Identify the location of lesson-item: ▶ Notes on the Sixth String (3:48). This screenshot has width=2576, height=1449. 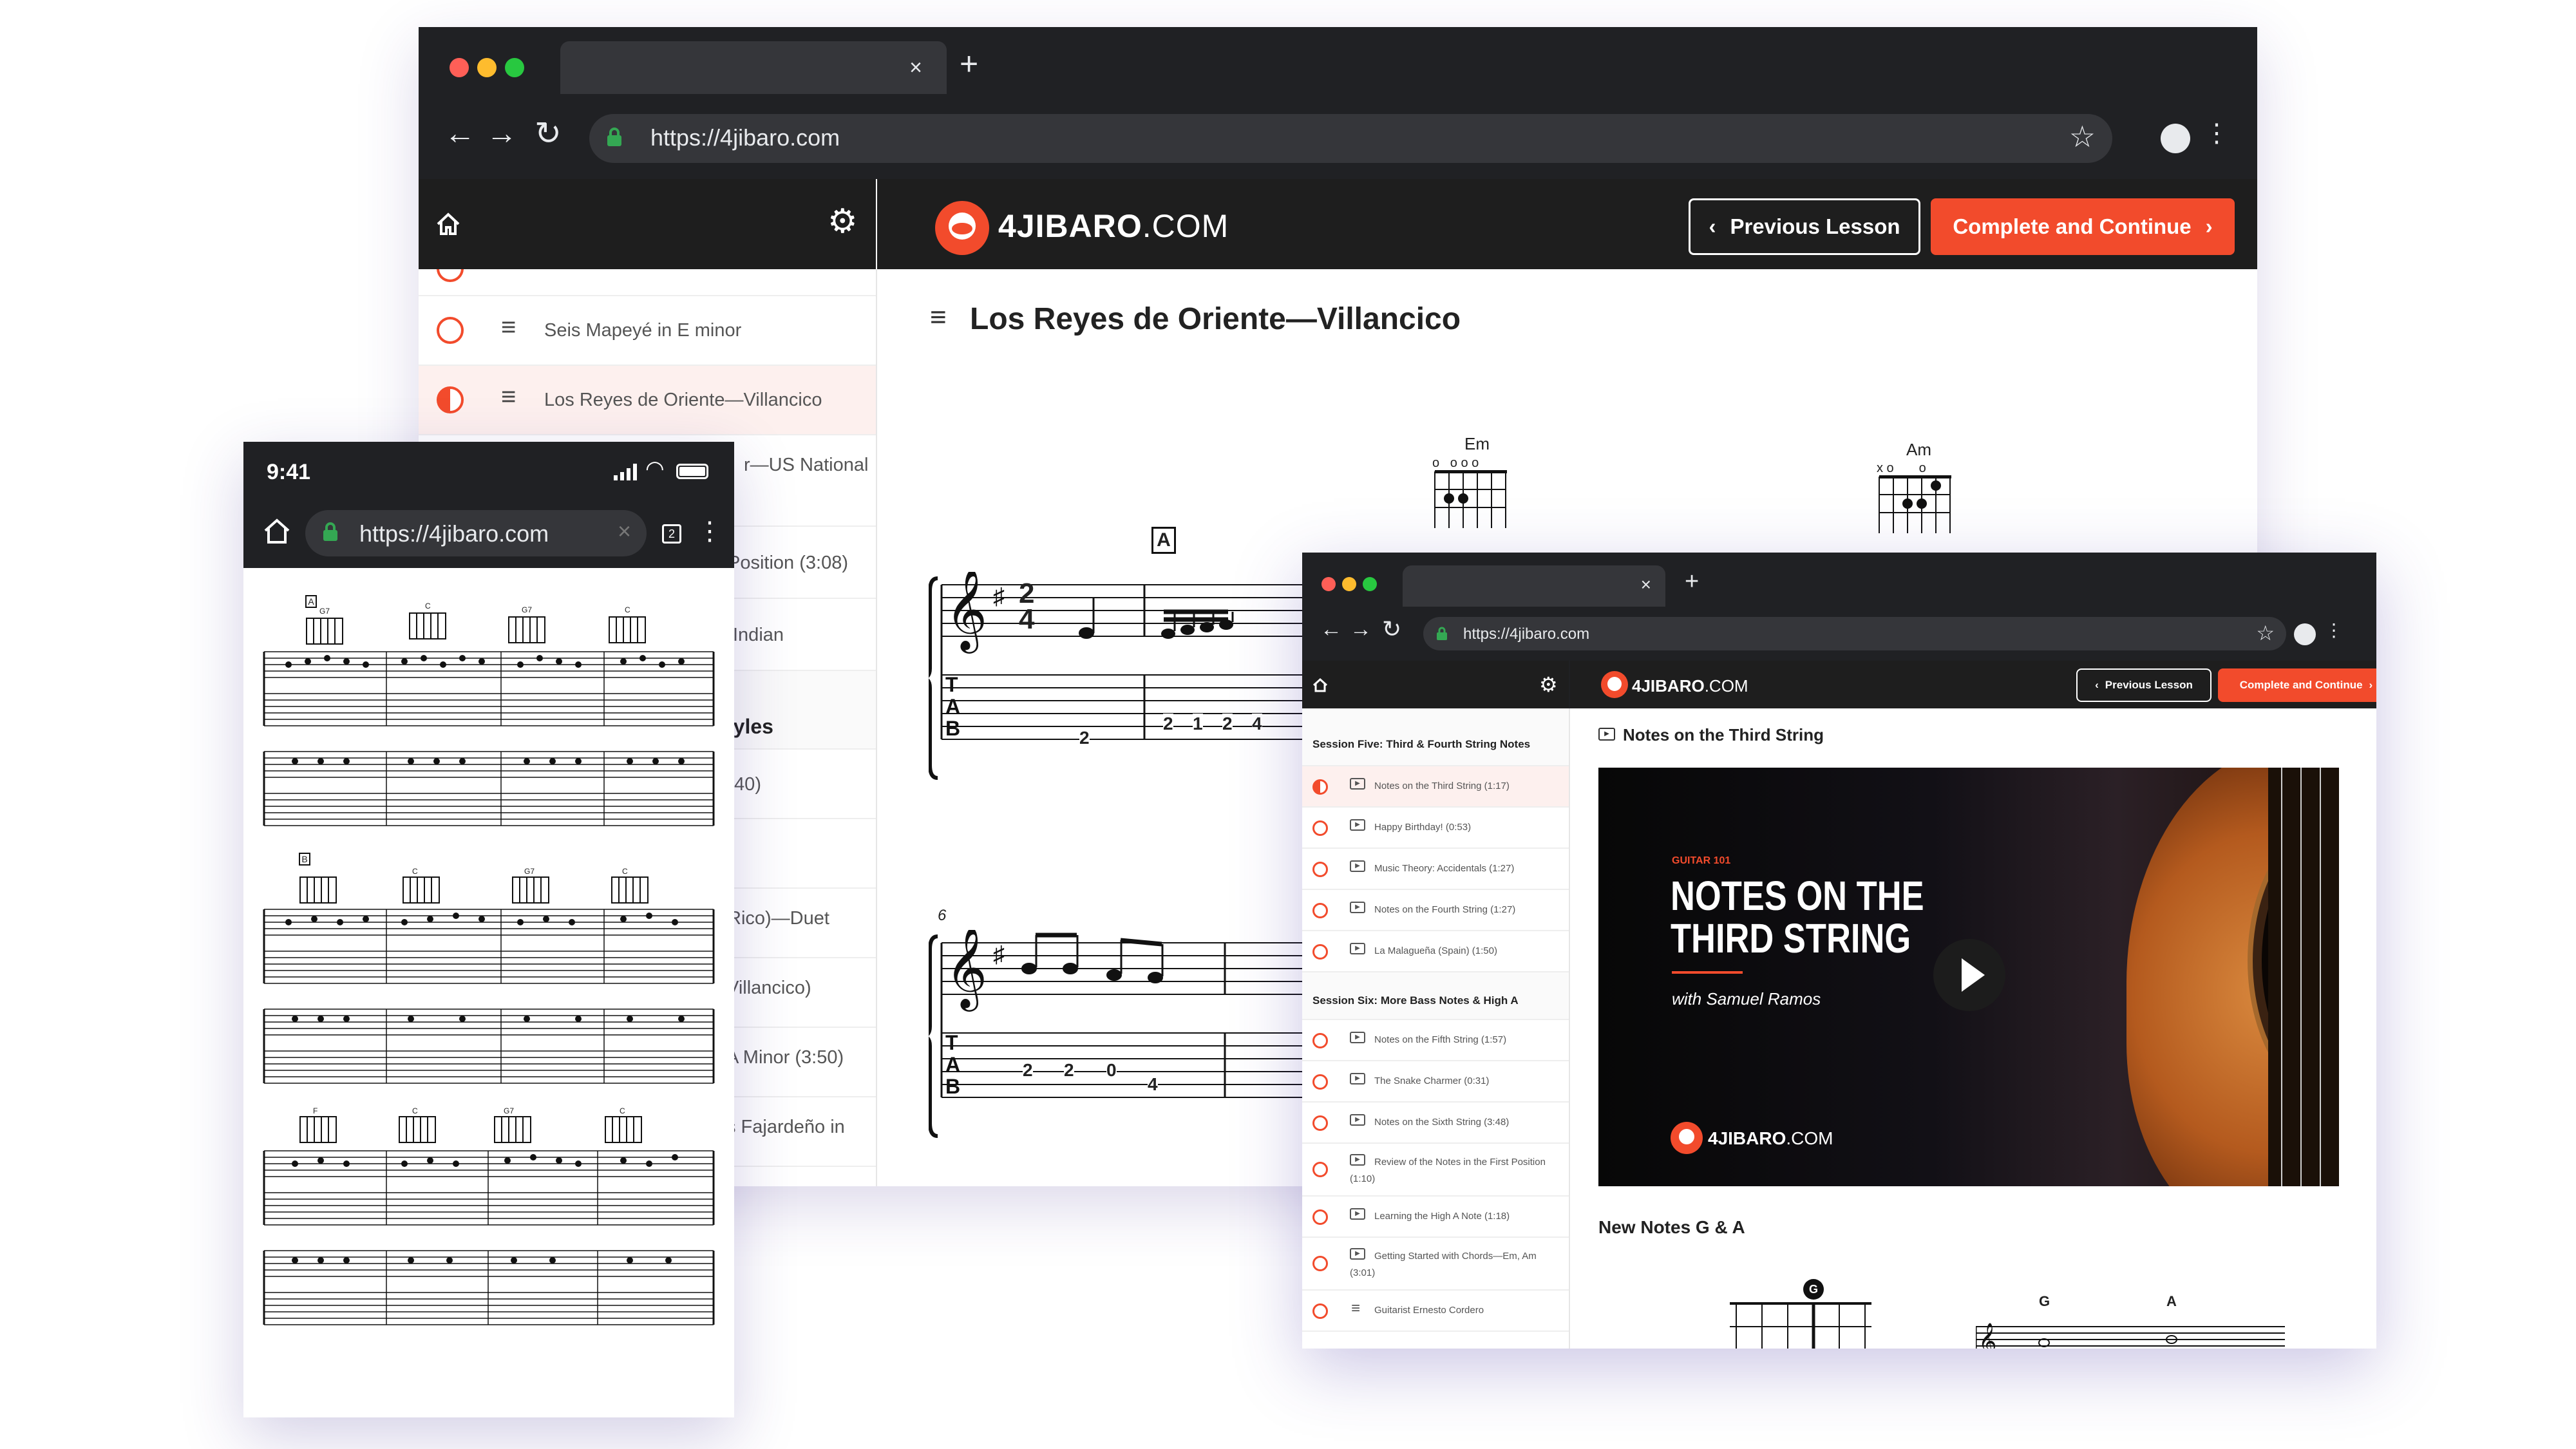
(1436, 1124).